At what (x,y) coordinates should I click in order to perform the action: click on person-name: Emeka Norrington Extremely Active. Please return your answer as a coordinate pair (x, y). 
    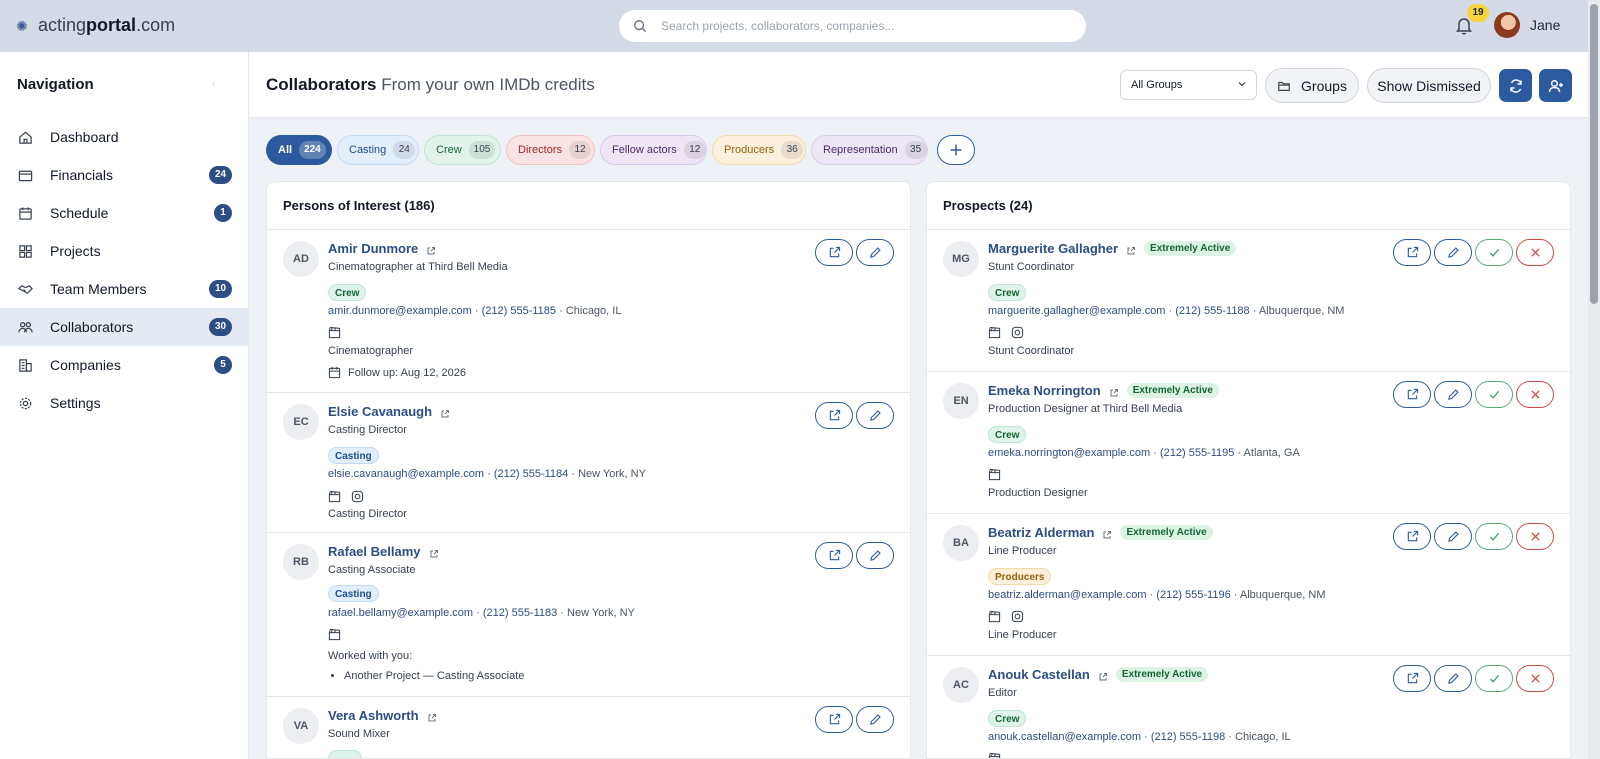
    Looking at the image, I should click on (1103, 390).